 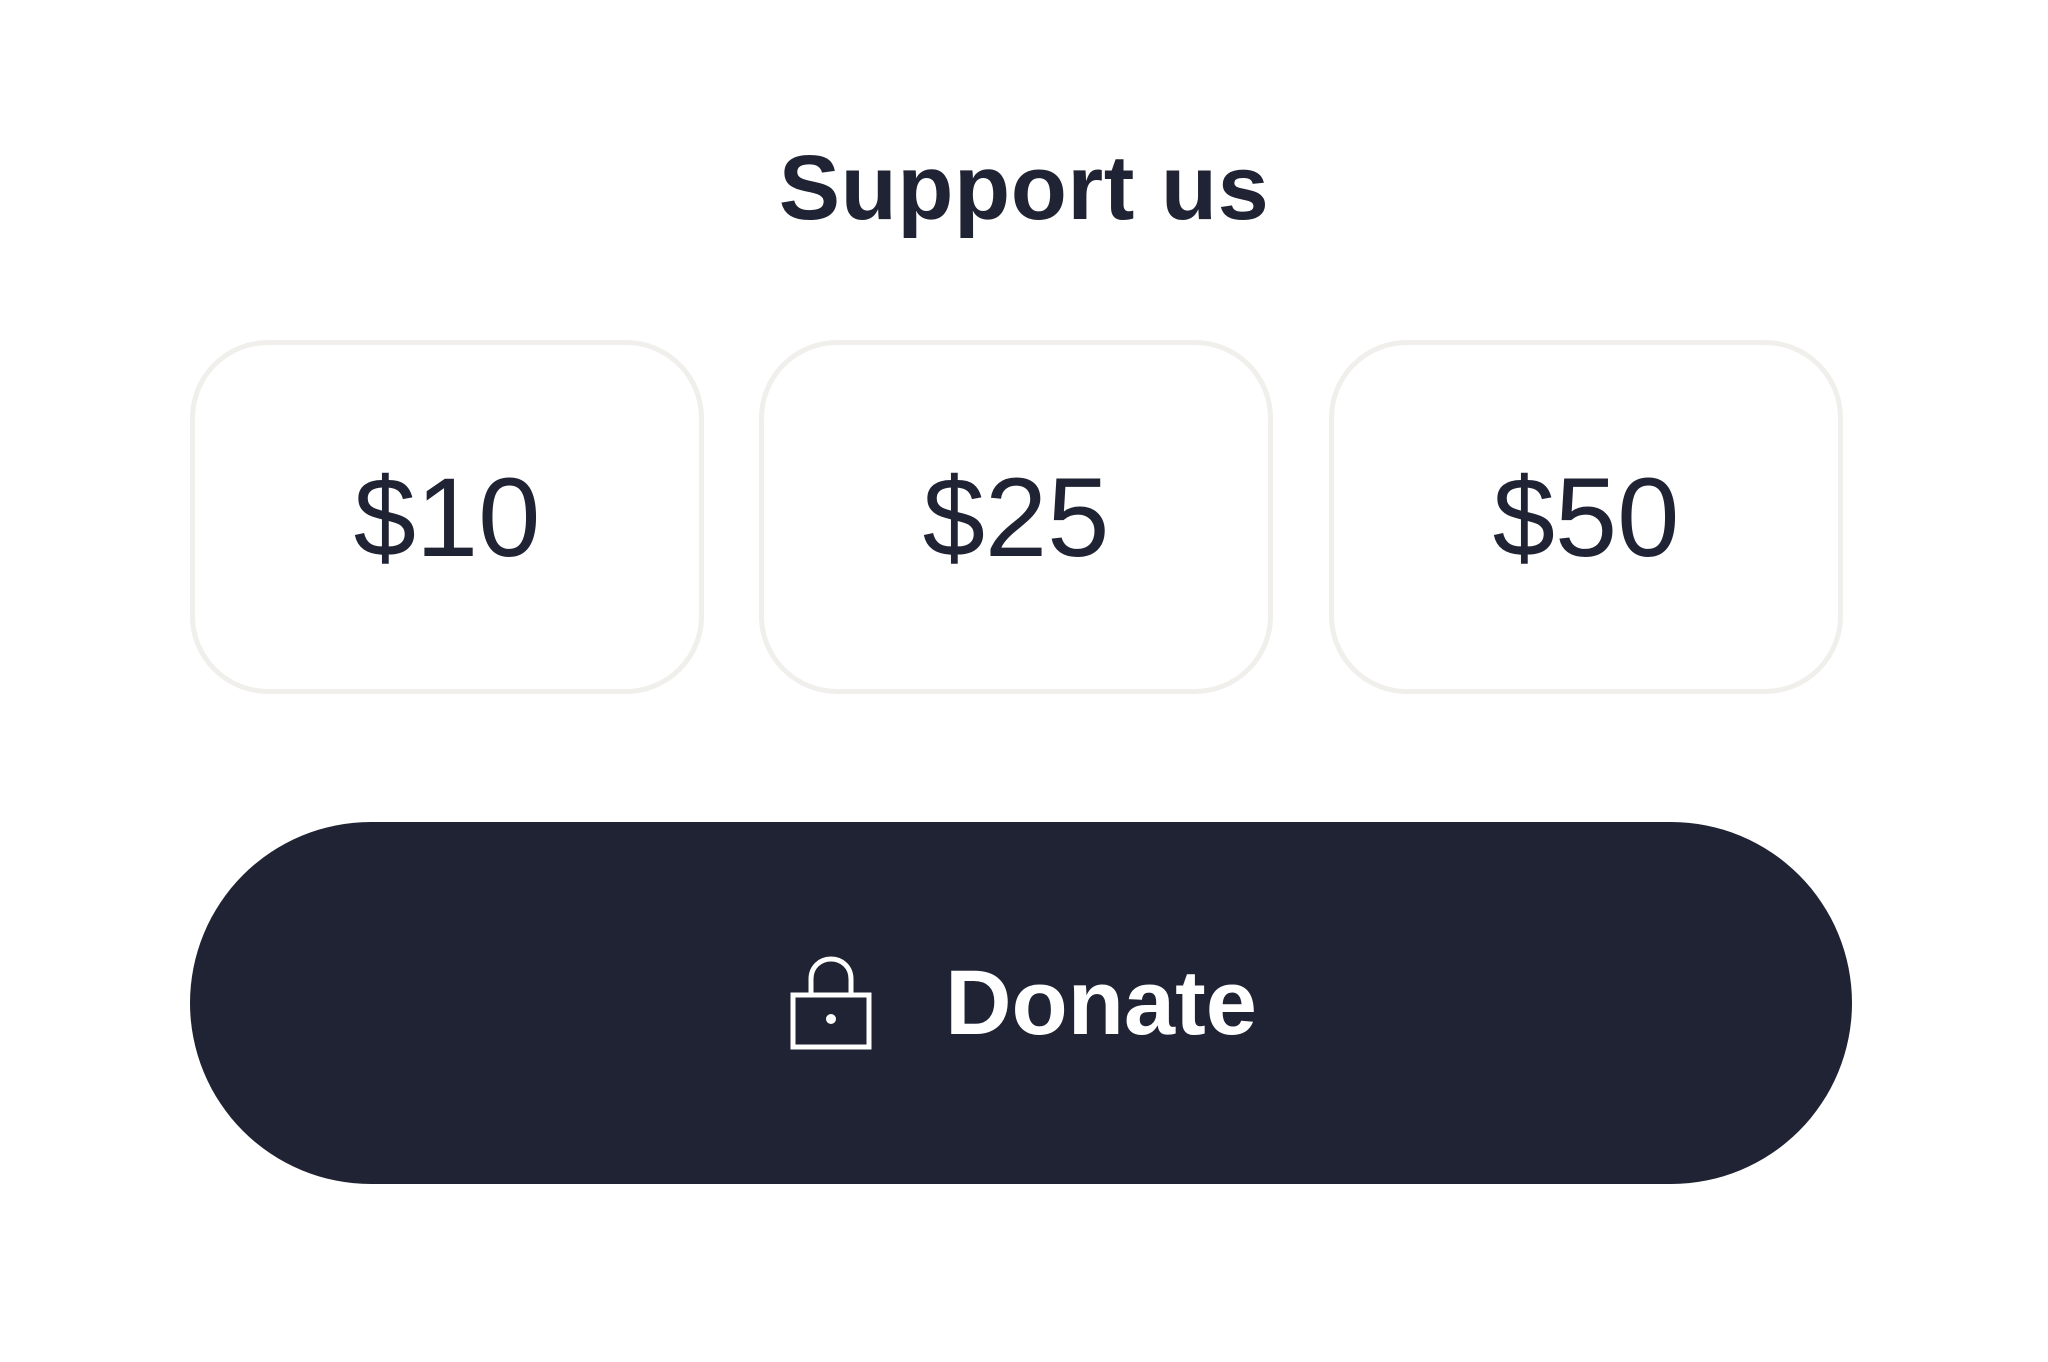 What do you see at coordinates (1101, 1003) in the screenshot?
I see `donate-label: Donate` at bounding box center [1101, 1003].